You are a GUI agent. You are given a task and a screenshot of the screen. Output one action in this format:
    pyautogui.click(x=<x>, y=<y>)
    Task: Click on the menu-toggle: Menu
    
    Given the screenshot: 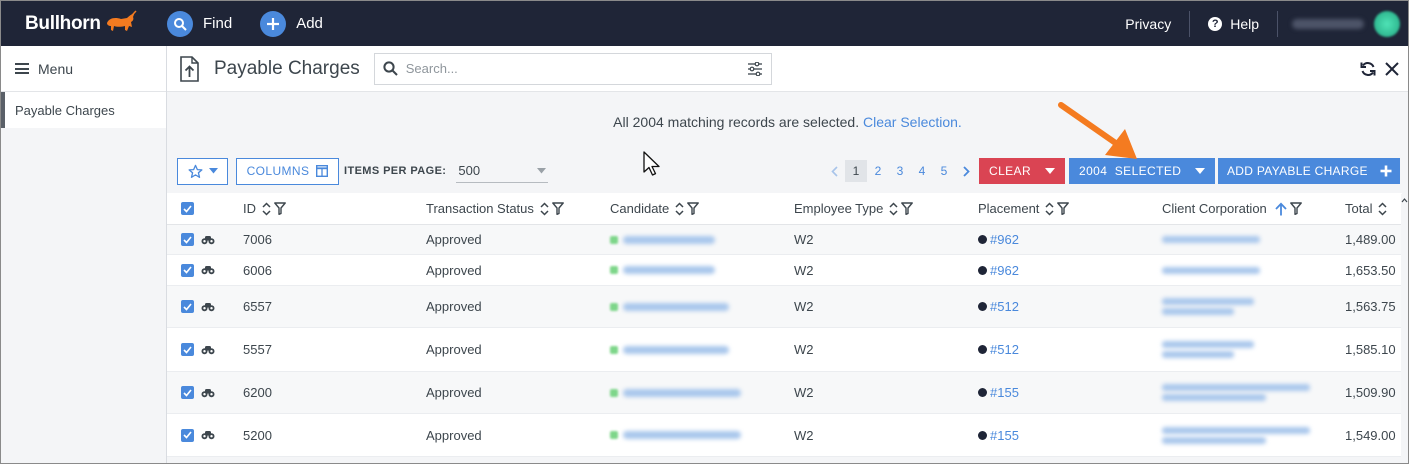 What is the action you would take?
    pyautogui.click(x=83, y=69)
    